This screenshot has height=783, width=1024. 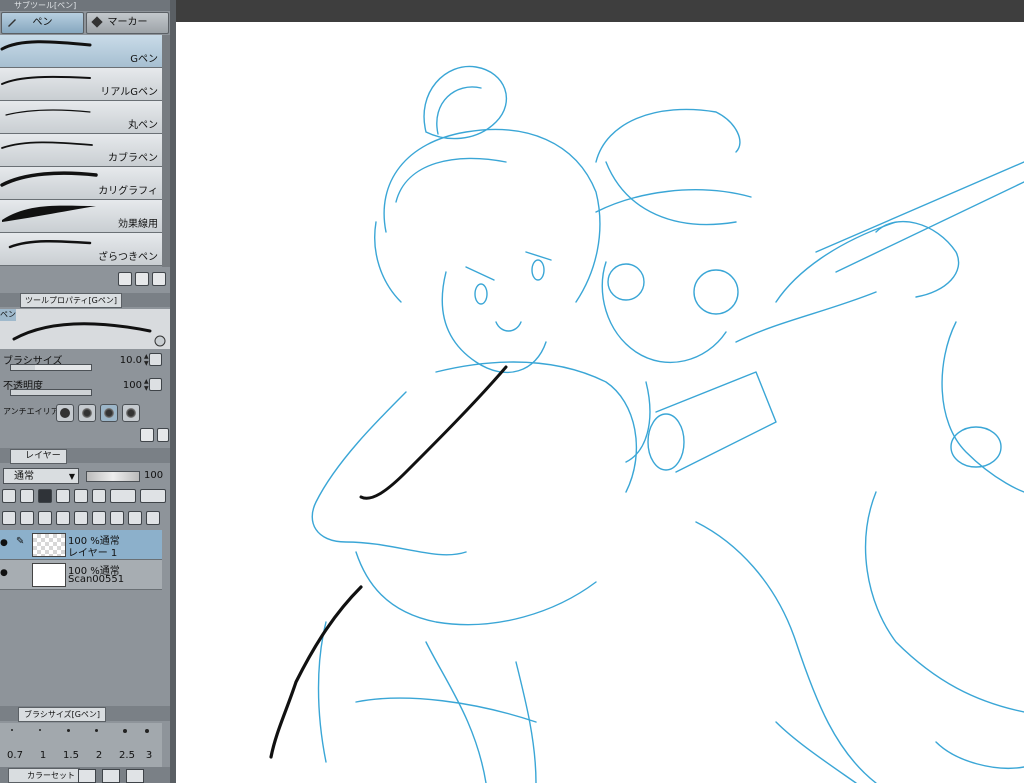 I want to click on lock-transparent-icon, so click(x=99, y=496).